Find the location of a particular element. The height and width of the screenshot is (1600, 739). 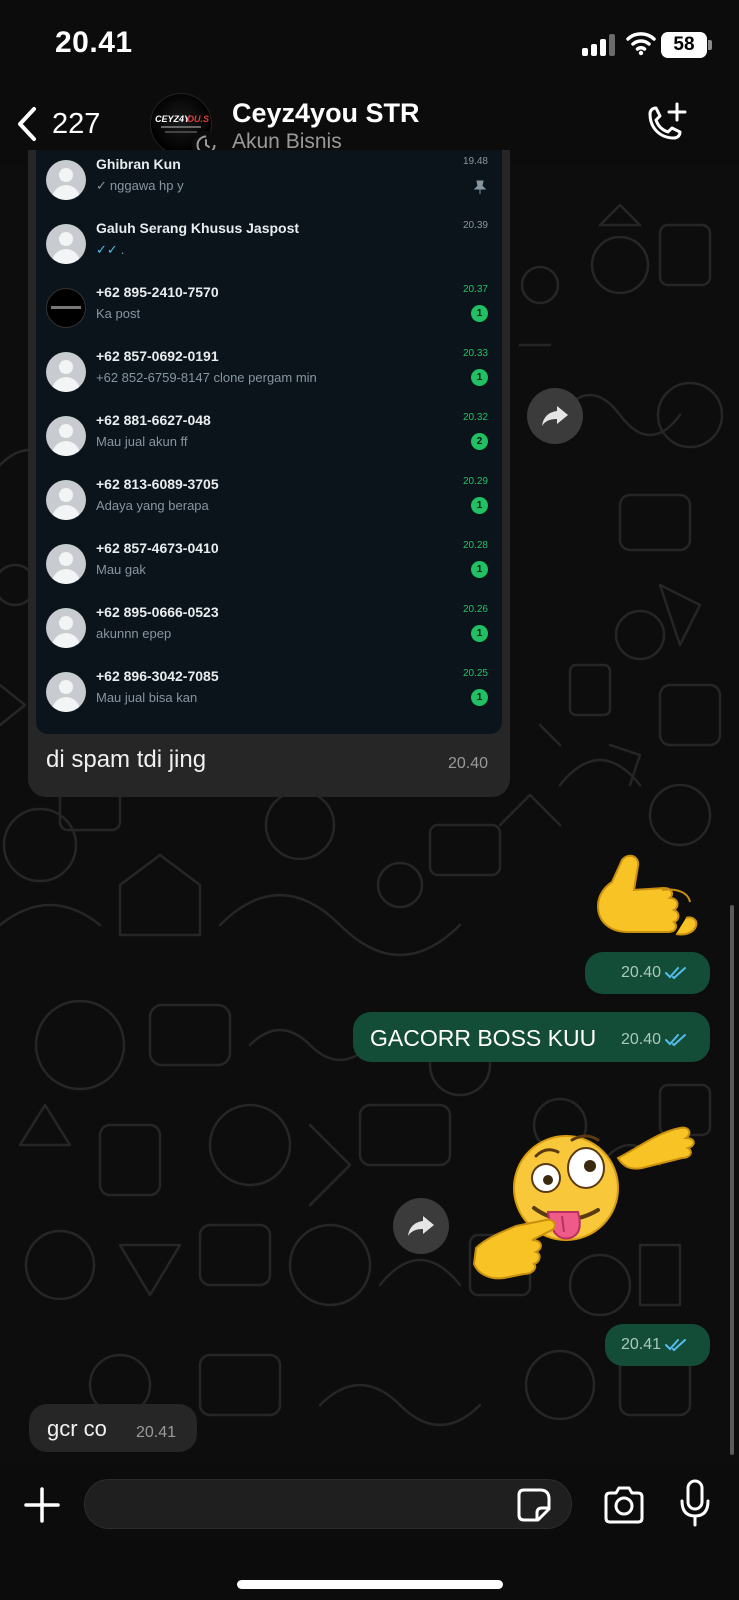

chat-time: 19.48 is located at coordinates (475, 161).